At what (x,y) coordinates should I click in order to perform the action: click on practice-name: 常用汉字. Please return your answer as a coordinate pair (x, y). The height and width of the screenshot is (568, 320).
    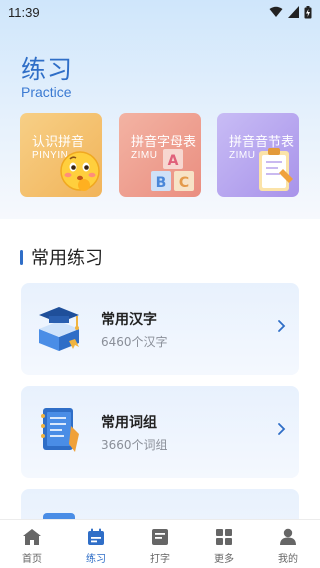
    Looking at the image, I should click on (129, 320).